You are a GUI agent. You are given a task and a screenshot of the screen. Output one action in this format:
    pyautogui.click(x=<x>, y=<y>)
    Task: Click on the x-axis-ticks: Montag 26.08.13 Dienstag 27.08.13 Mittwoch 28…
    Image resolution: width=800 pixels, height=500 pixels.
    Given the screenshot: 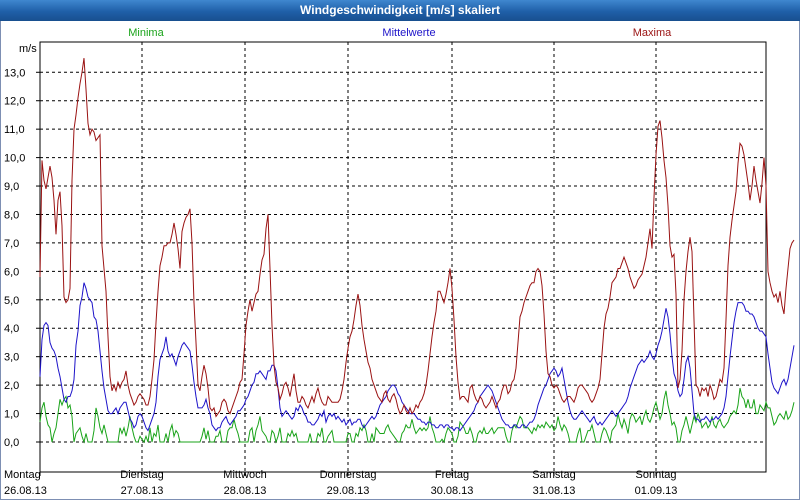 What is the action you would take?
    pyautogui.click(x=340, y=483)
    